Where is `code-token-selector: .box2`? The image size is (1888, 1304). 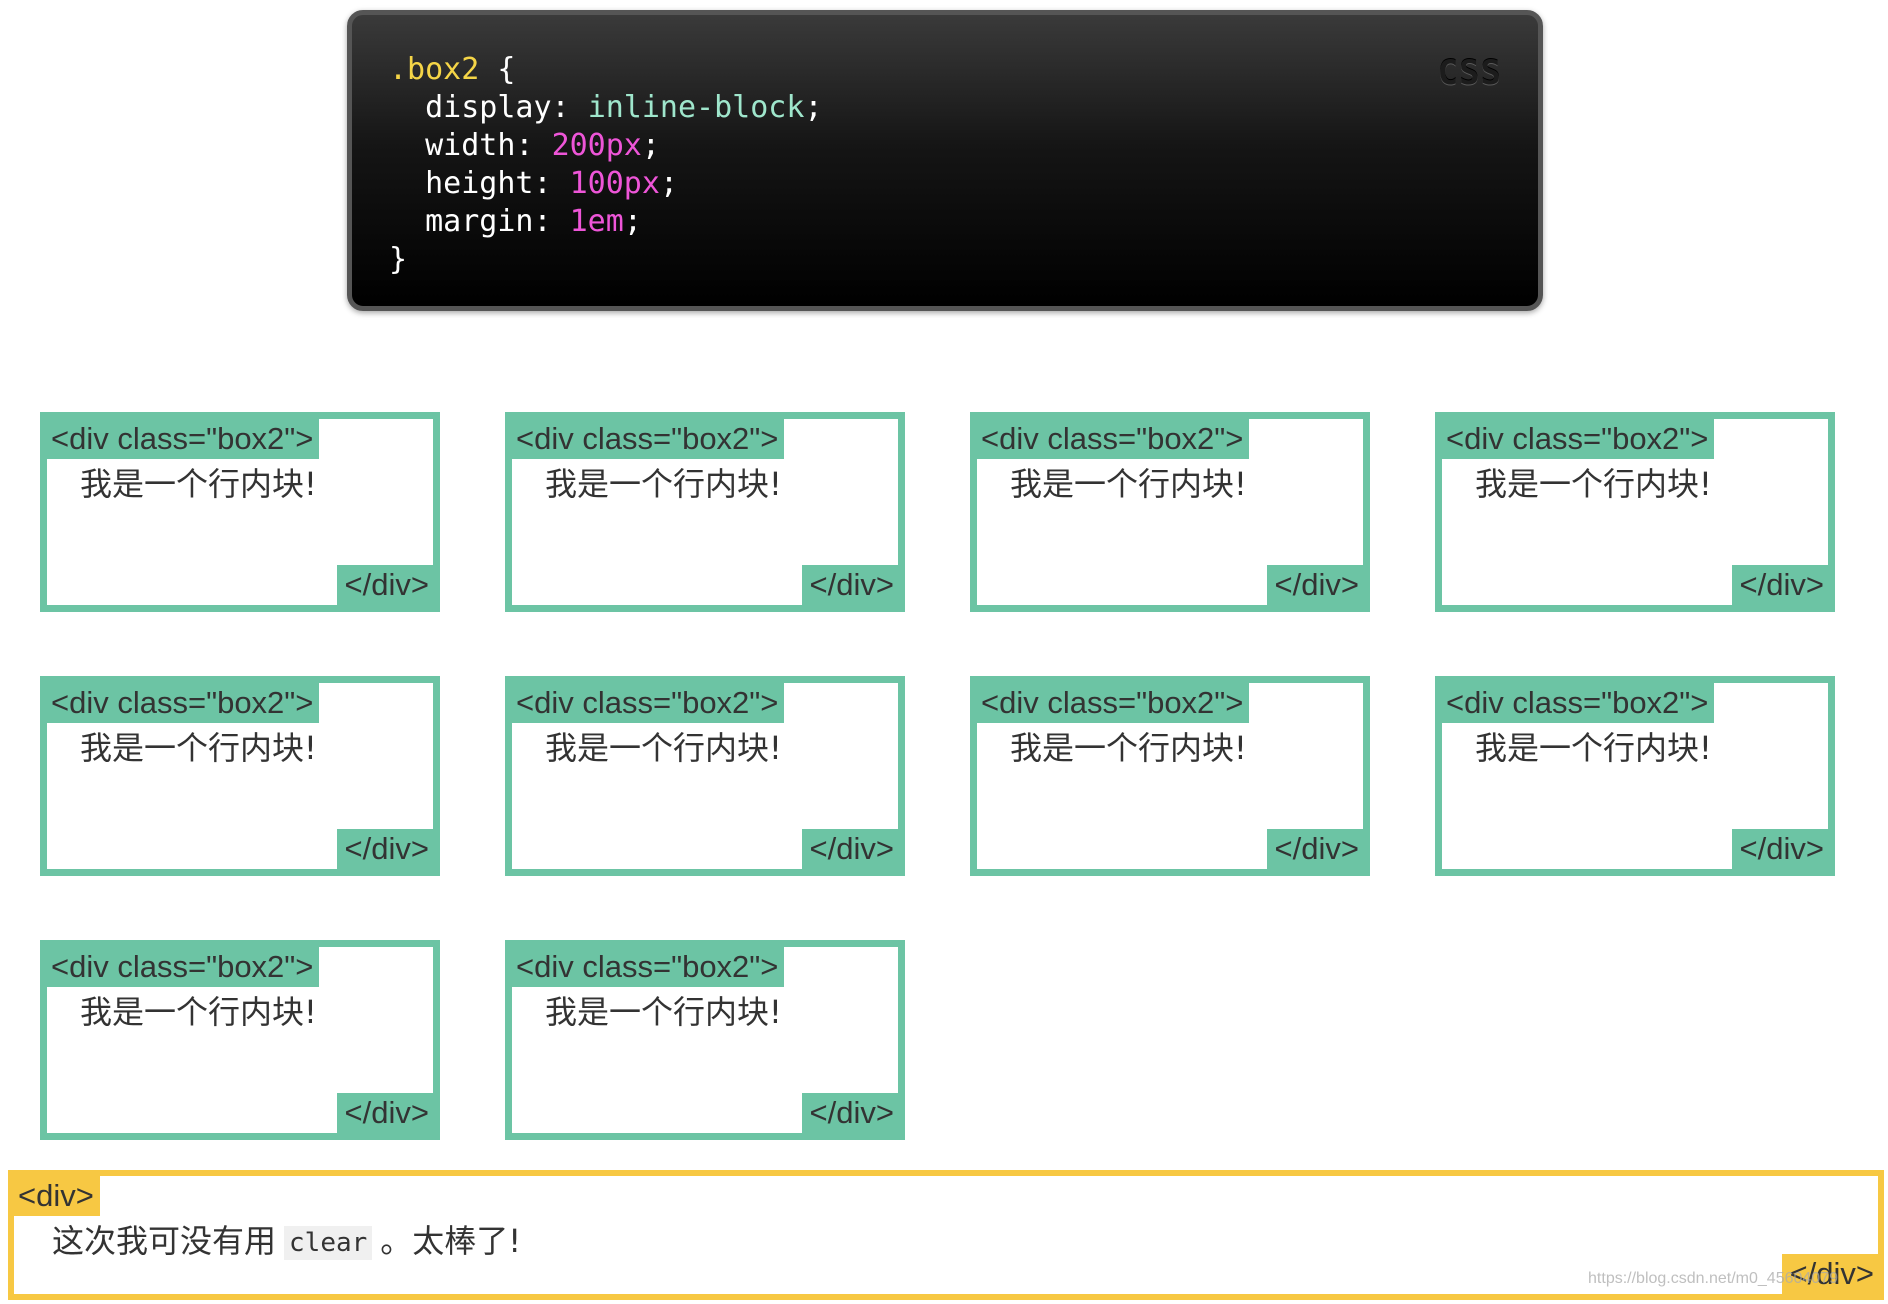
code-token-selector: .box2 is located at coordinates (434, 69).